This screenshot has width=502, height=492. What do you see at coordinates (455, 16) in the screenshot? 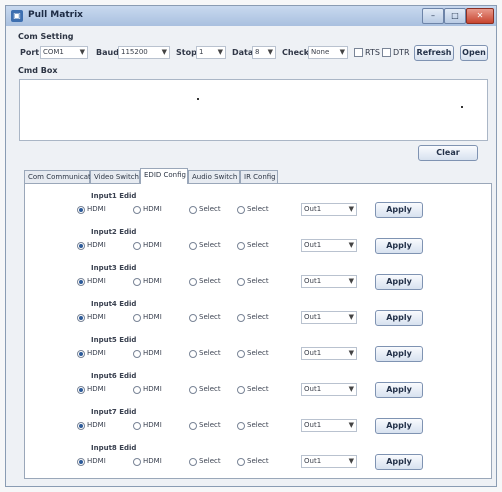
I see `maximize-button: □` at bounding box center [455, 16].